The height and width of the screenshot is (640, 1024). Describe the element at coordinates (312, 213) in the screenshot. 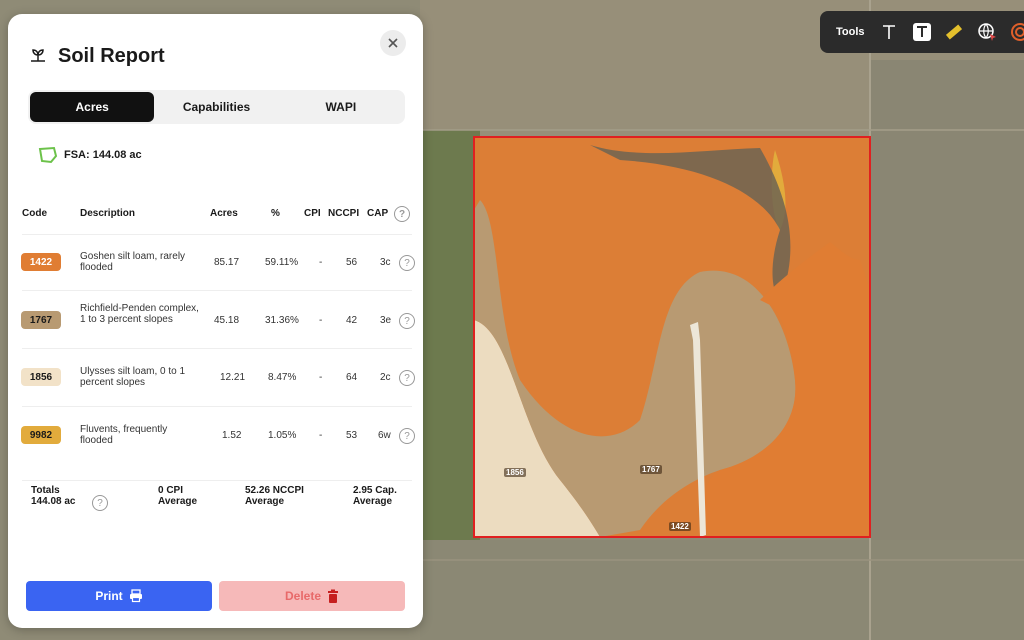

I see `col-cpi: CPI` at that location.